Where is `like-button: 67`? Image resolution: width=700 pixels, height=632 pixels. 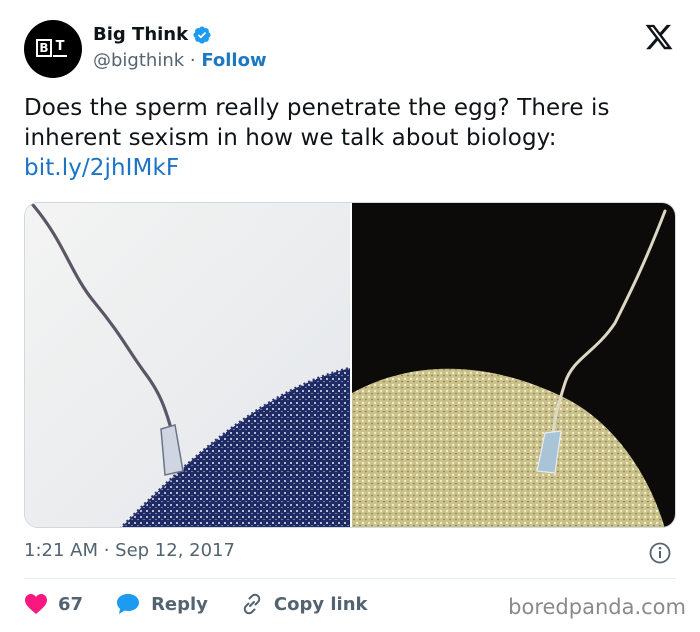 like-button: 67 is located at coordinates (53, 604).